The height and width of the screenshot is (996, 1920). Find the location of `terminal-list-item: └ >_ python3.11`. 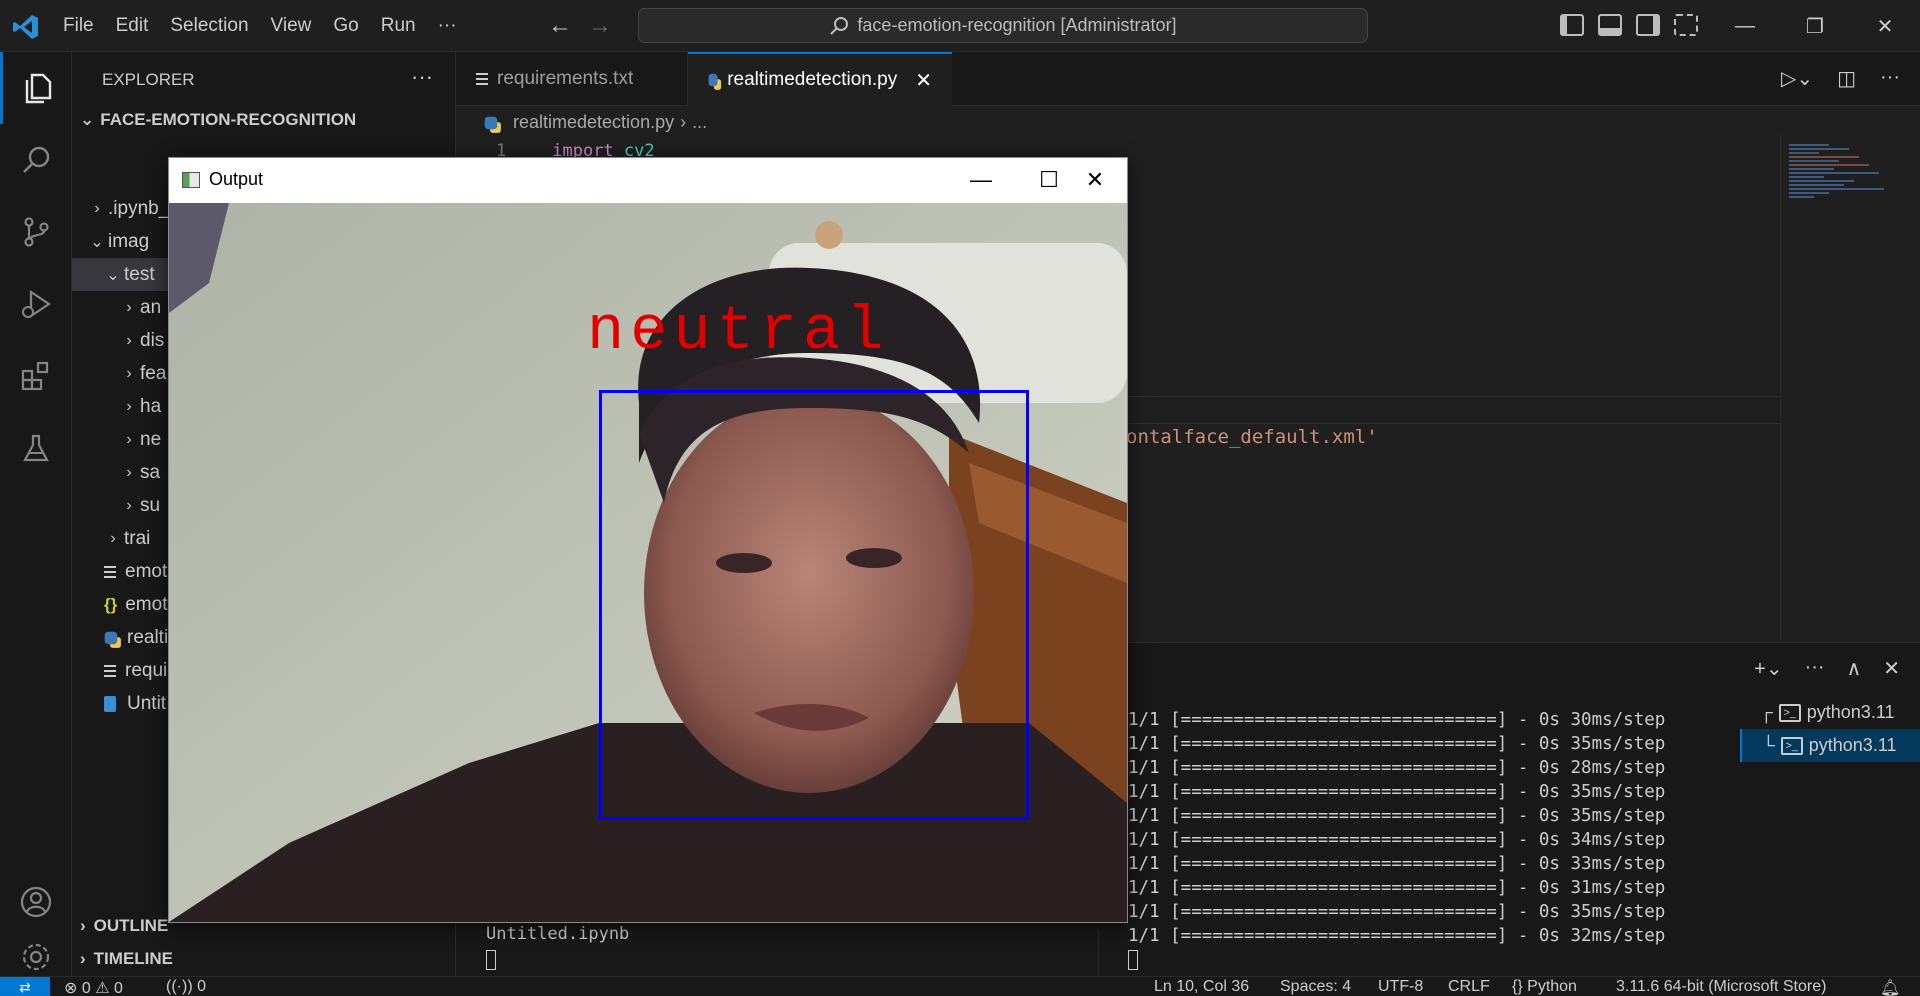

terminal-list-item: └ >_ python3.11 is located at coordinates (1830, 745).